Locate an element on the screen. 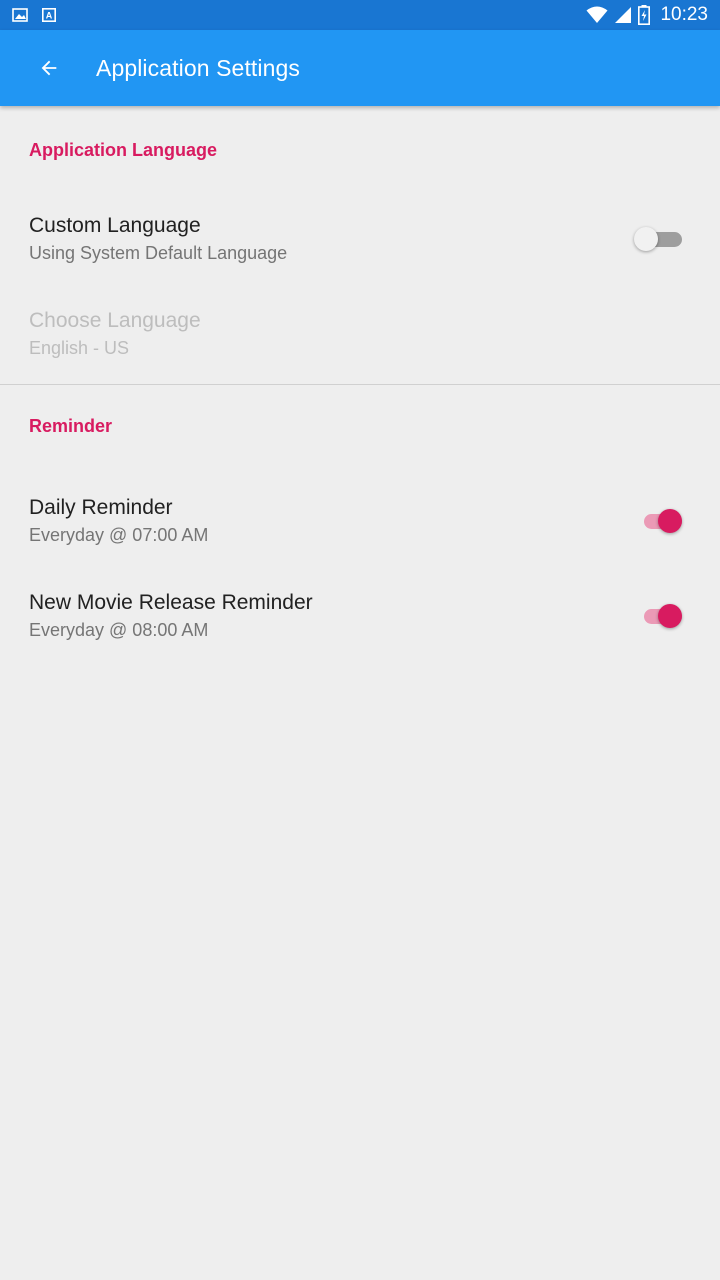 The height and width of the screenshot is (1280, 720). status-bar: A 10:23 is located at coordinates (360, 15).